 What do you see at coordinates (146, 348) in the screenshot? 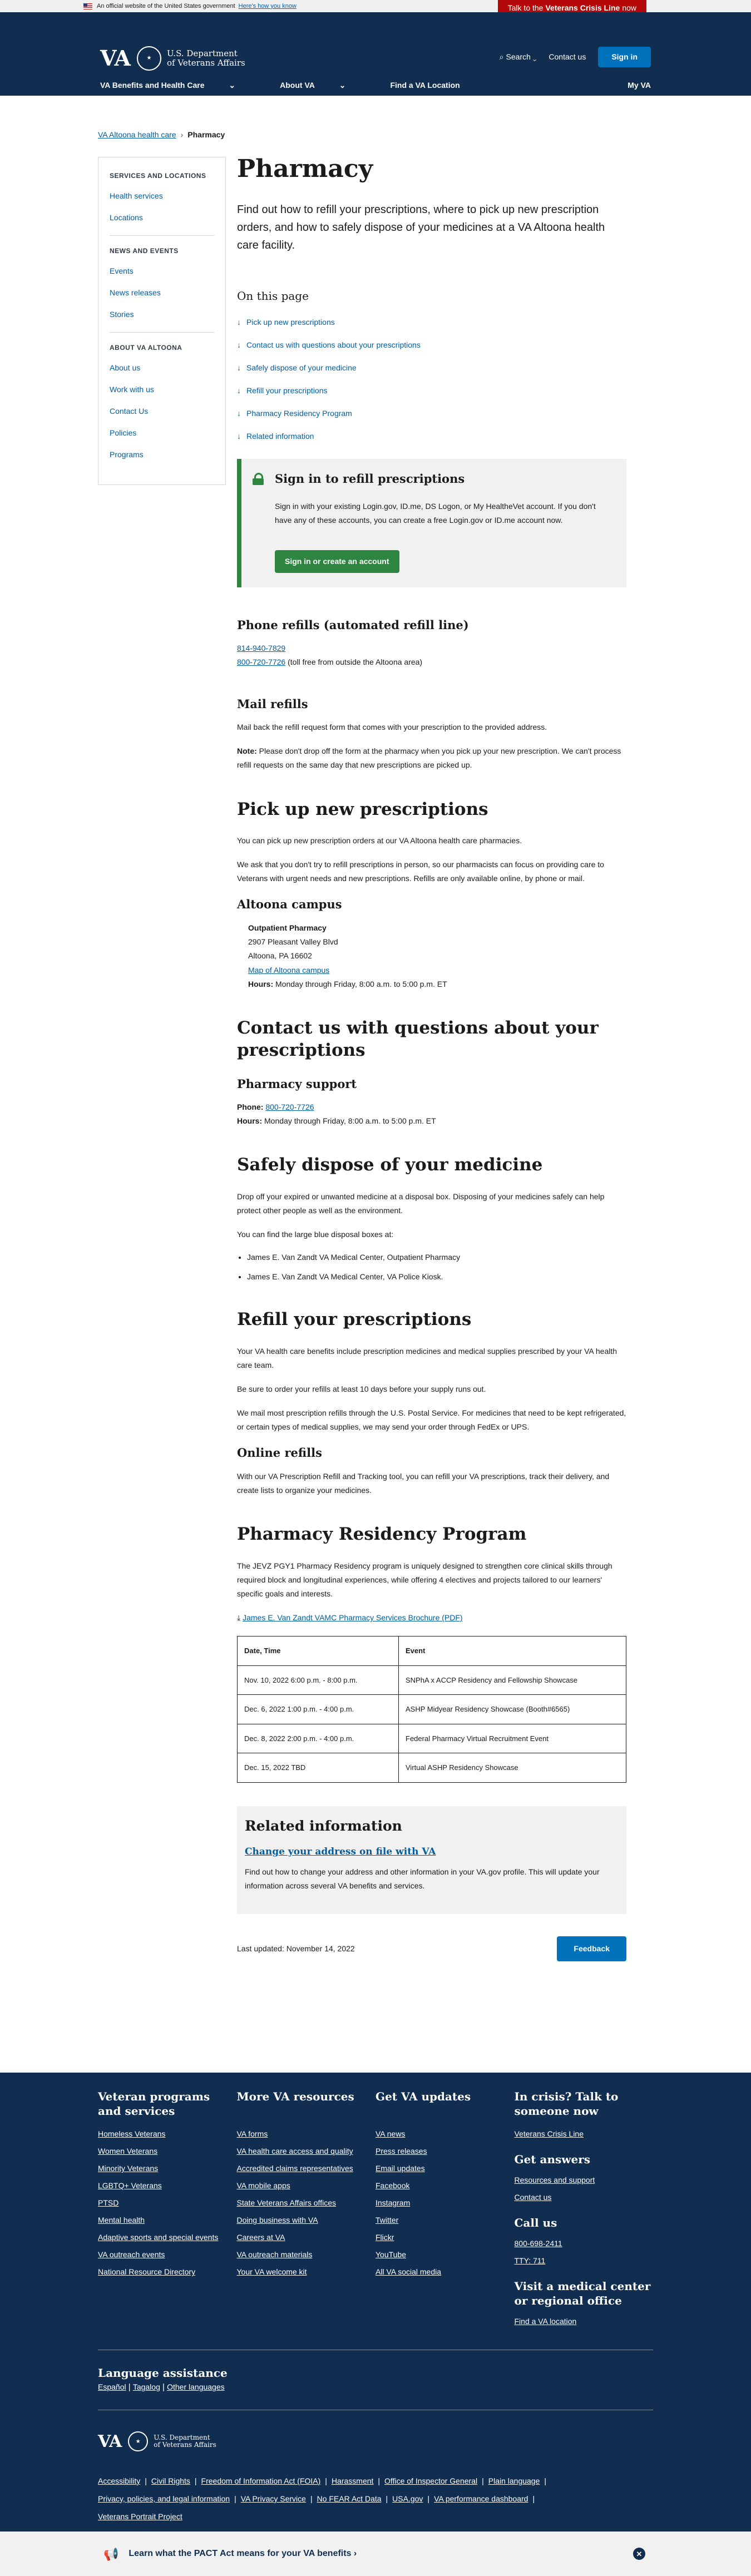
I see `sidenav-heading: ABOUT VA ALTOONA` at bounding box center [146, 348].